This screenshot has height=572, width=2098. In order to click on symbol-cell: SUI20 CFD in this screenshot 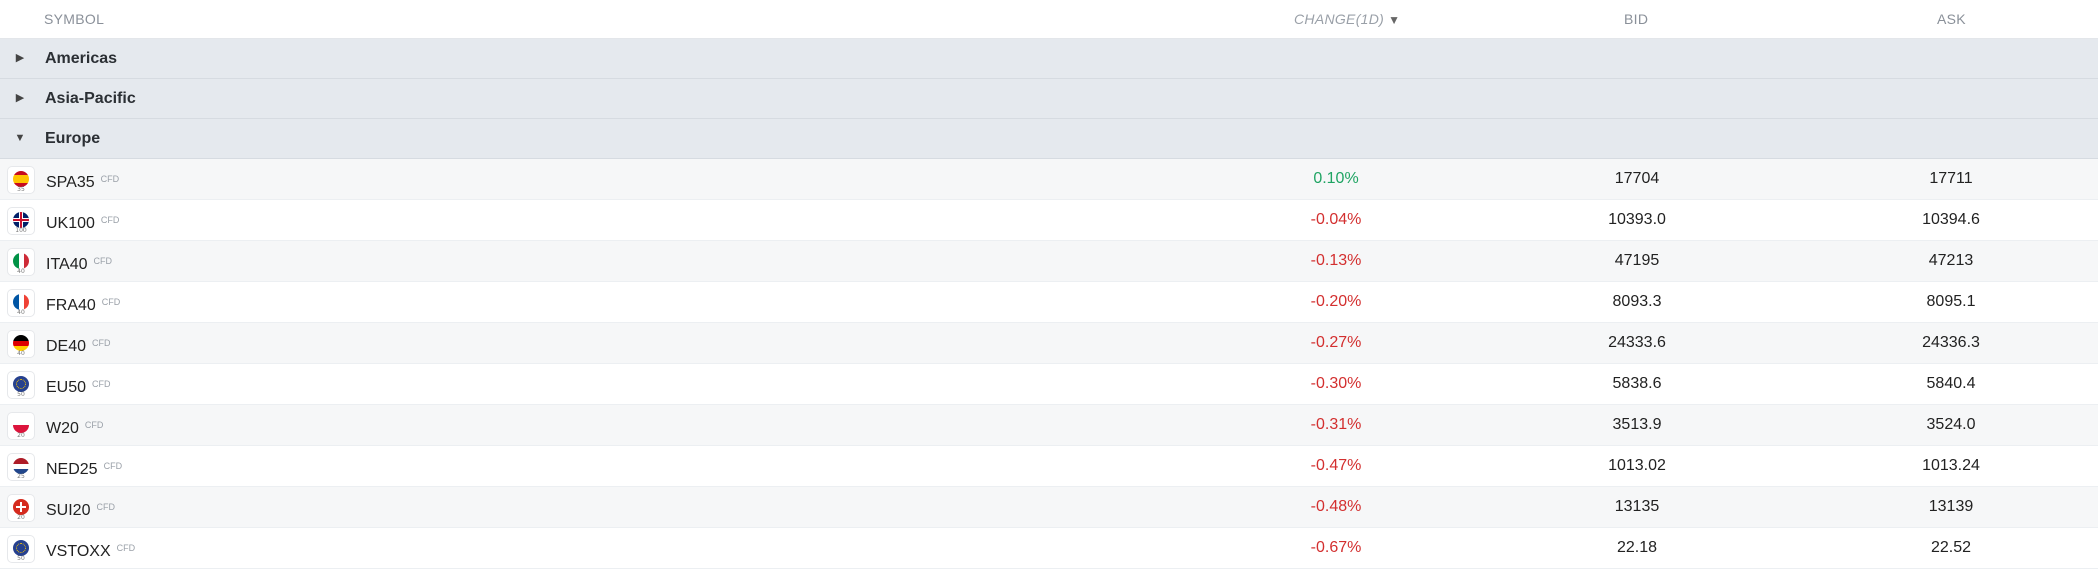, I will do `click(80, 507)`.